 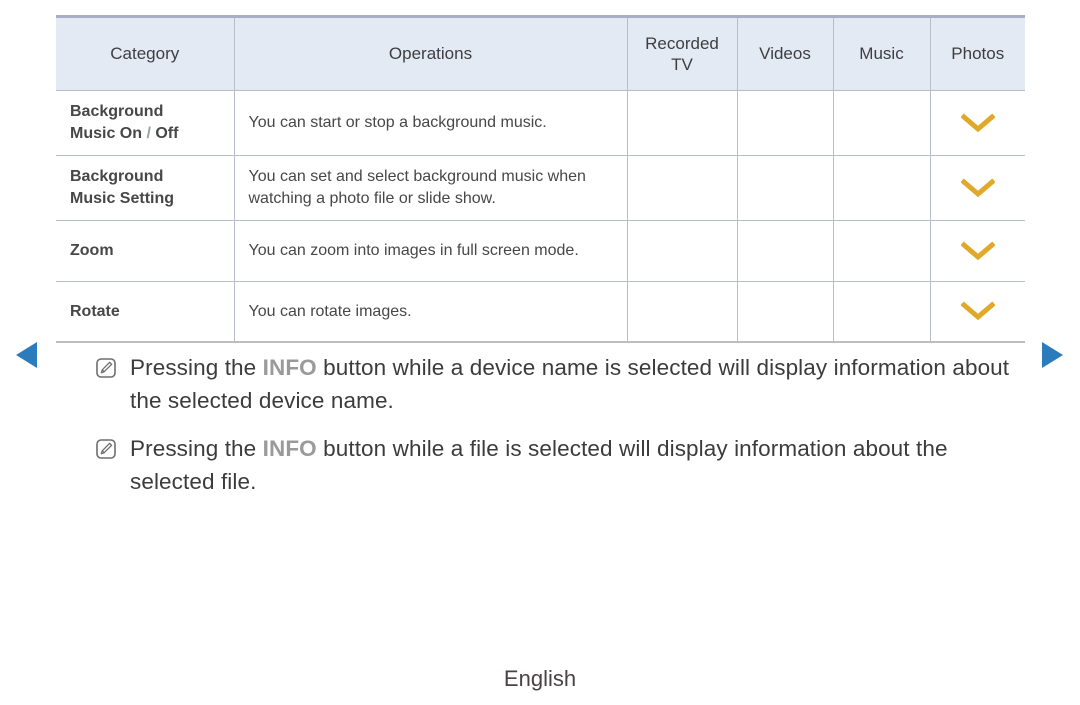 I want to click on row-category-cell: Background Music Setting, so click(x=145, y=188).